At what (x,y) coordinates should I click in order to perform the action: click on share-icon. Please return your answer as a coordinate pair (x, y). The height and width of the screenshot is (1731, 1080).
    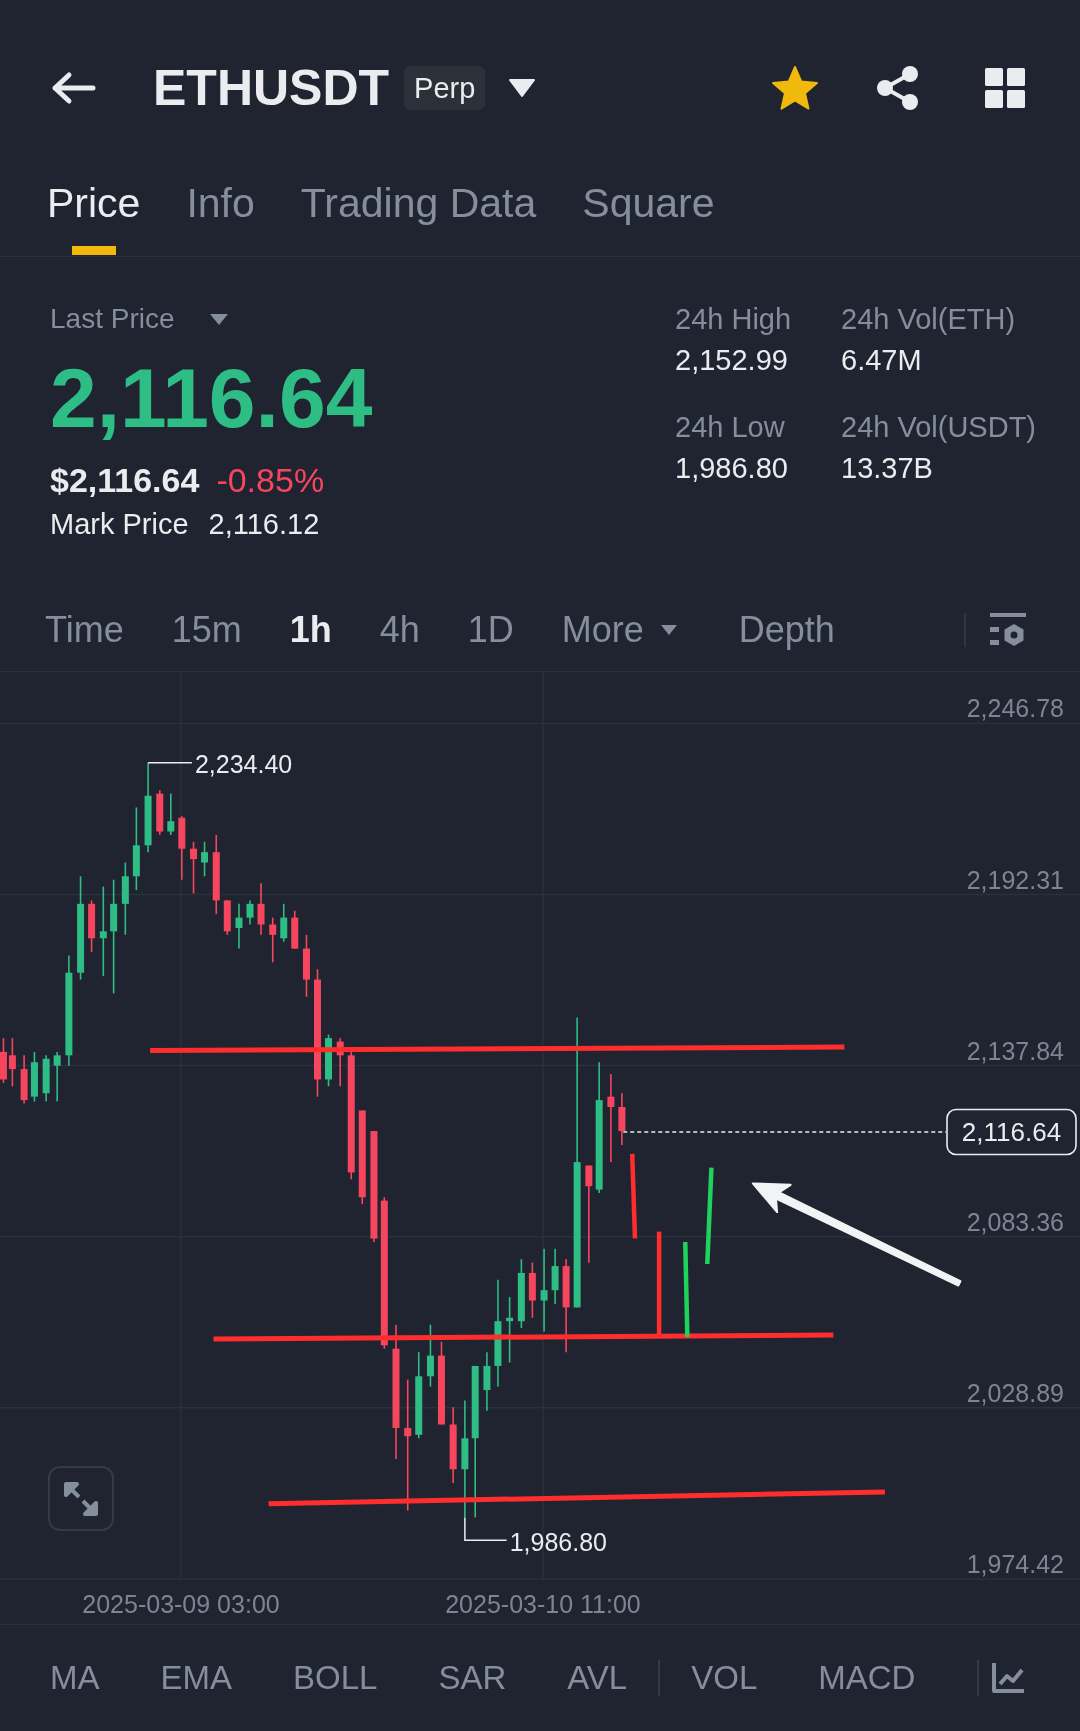
    Looking at the image, I should click on (898, 88).